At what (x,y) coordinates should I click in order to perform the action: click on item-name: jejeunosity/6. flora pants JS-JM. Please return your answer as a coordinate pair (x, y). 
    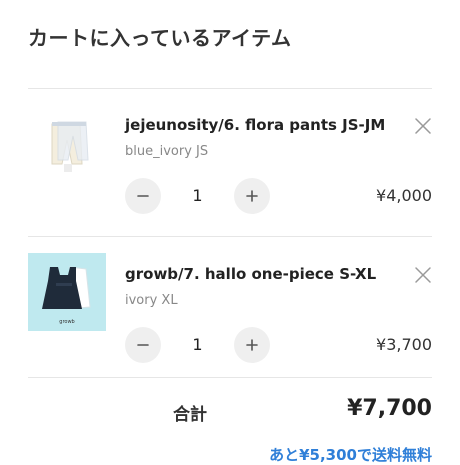
    Looking at the image, I should click on (255, 125).